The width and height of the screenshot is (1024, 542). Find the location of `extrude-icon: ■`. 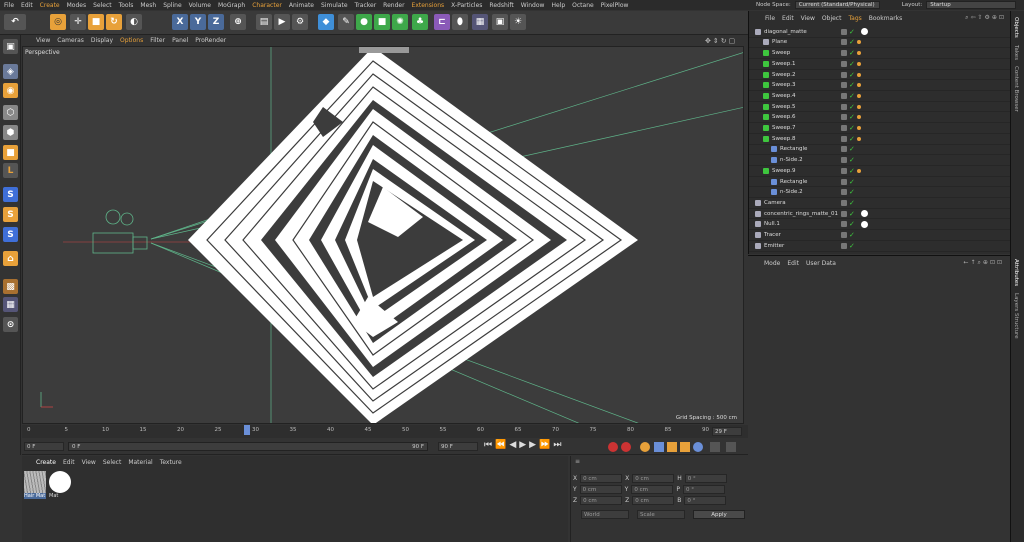

extrude-icon: ■ is located at coordinates (382, 22).